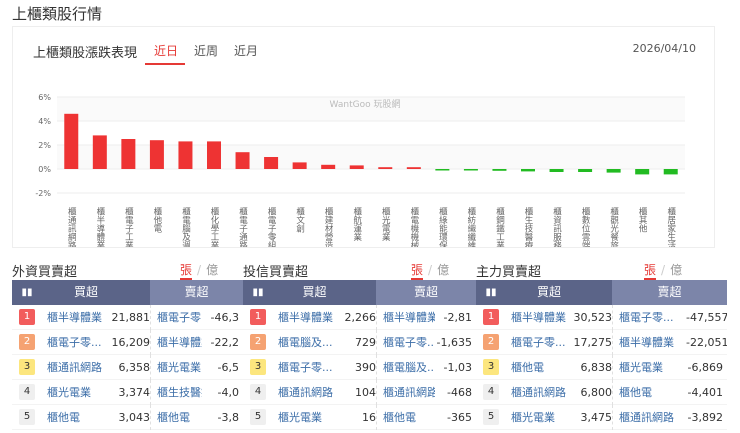 The height and width of the screenshot is (433, 740). I want to click on sell-value: -6,5, so click(228, 367).